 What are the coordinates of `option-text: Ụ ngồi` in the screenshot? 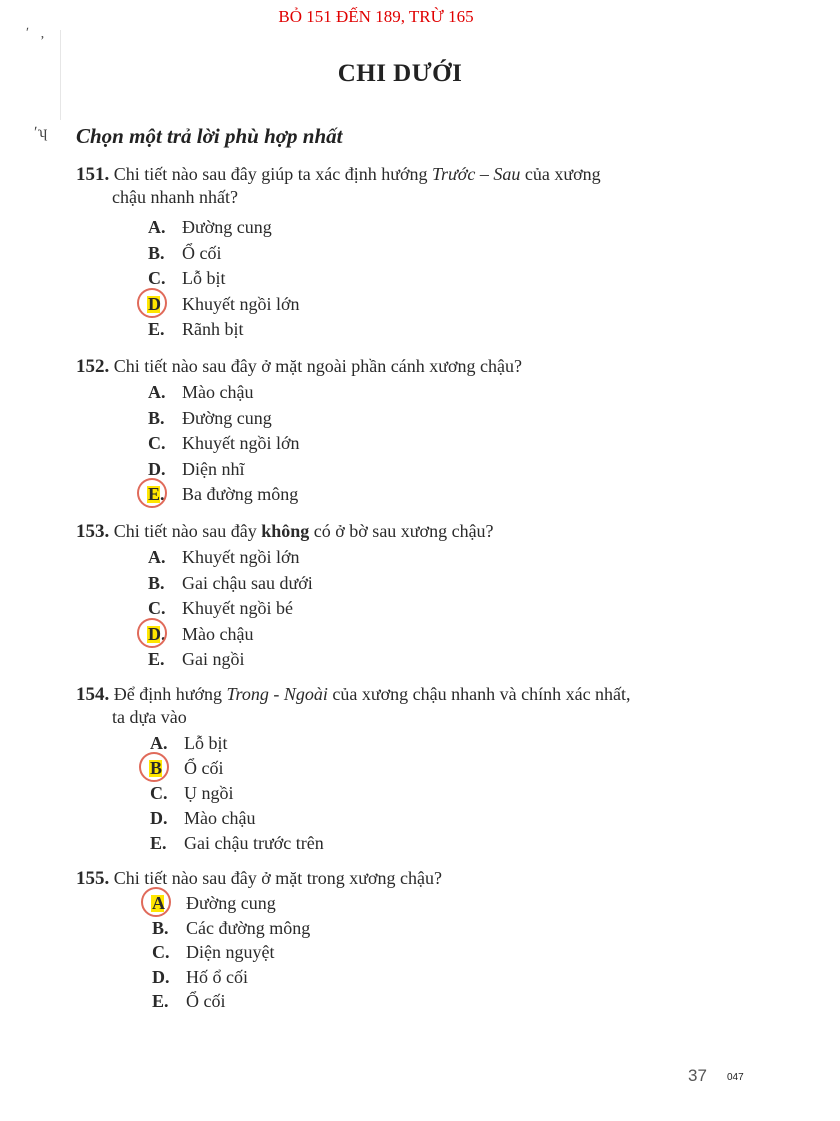 It's located at (209, 793).